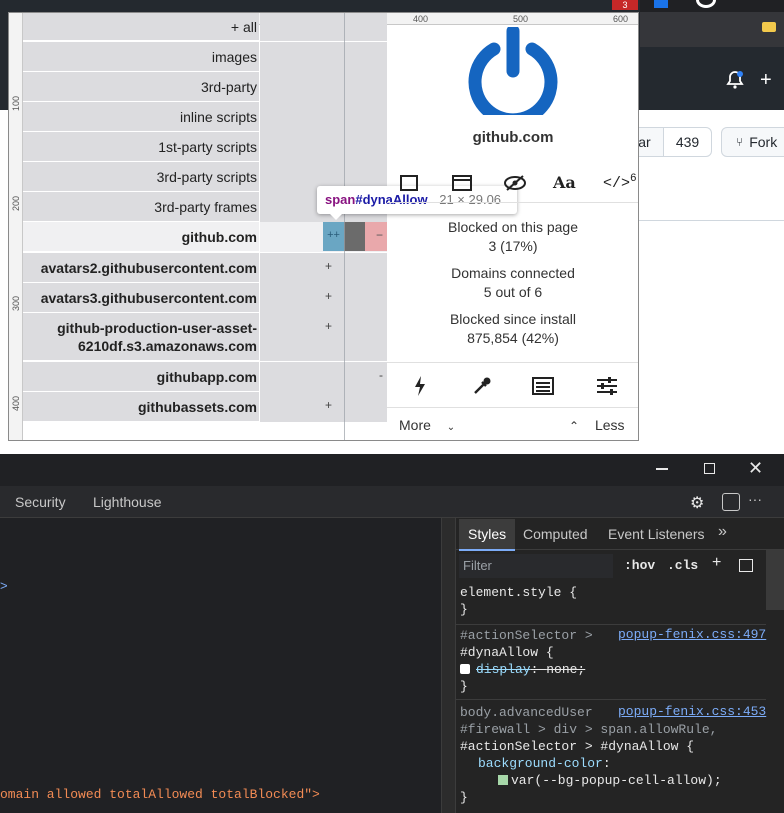  What do you see at coordinates (409, 183) in the screenshot?
I see `no-popups-icon` at bounding box center [409, 183].